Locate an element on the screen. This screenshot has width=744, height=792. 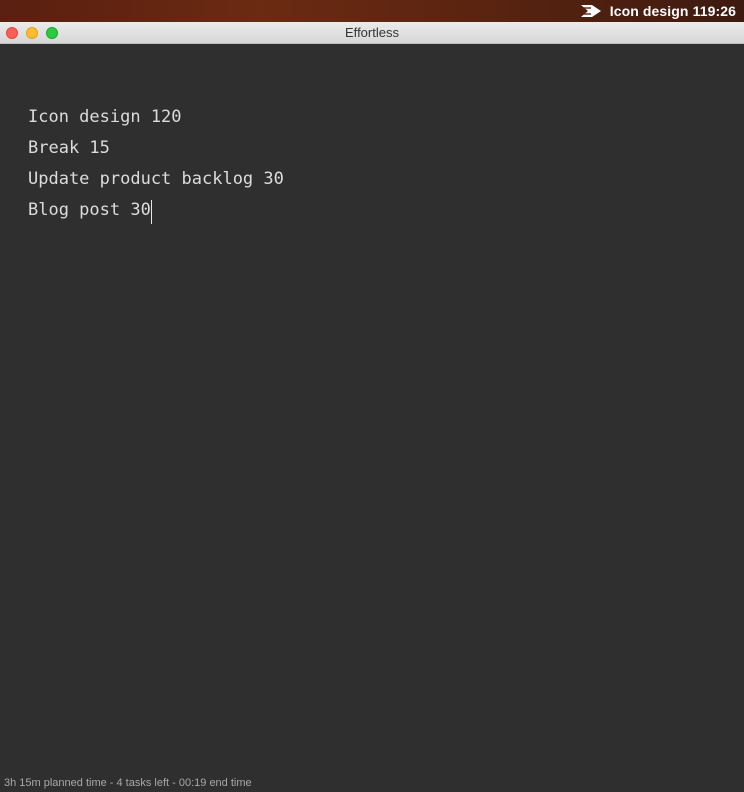
task-line: Icon design 120 is located at coordinates (156, 120).